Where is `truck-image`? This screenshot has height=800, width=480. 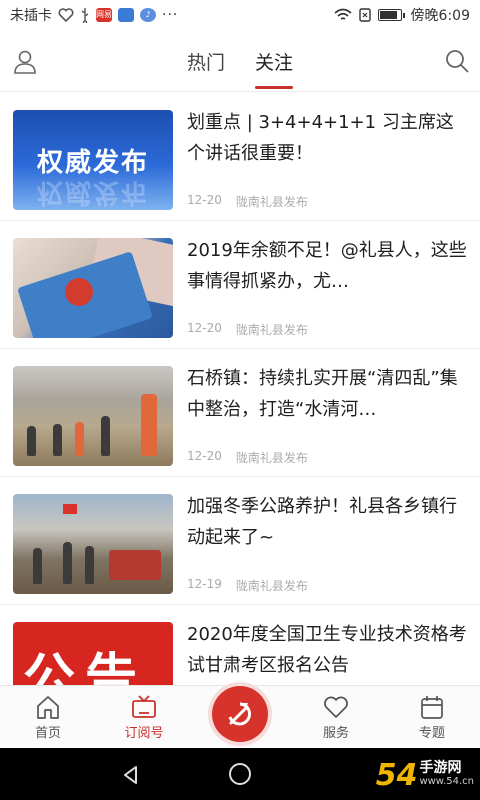
truck-image is located at coordinates (135, 565).